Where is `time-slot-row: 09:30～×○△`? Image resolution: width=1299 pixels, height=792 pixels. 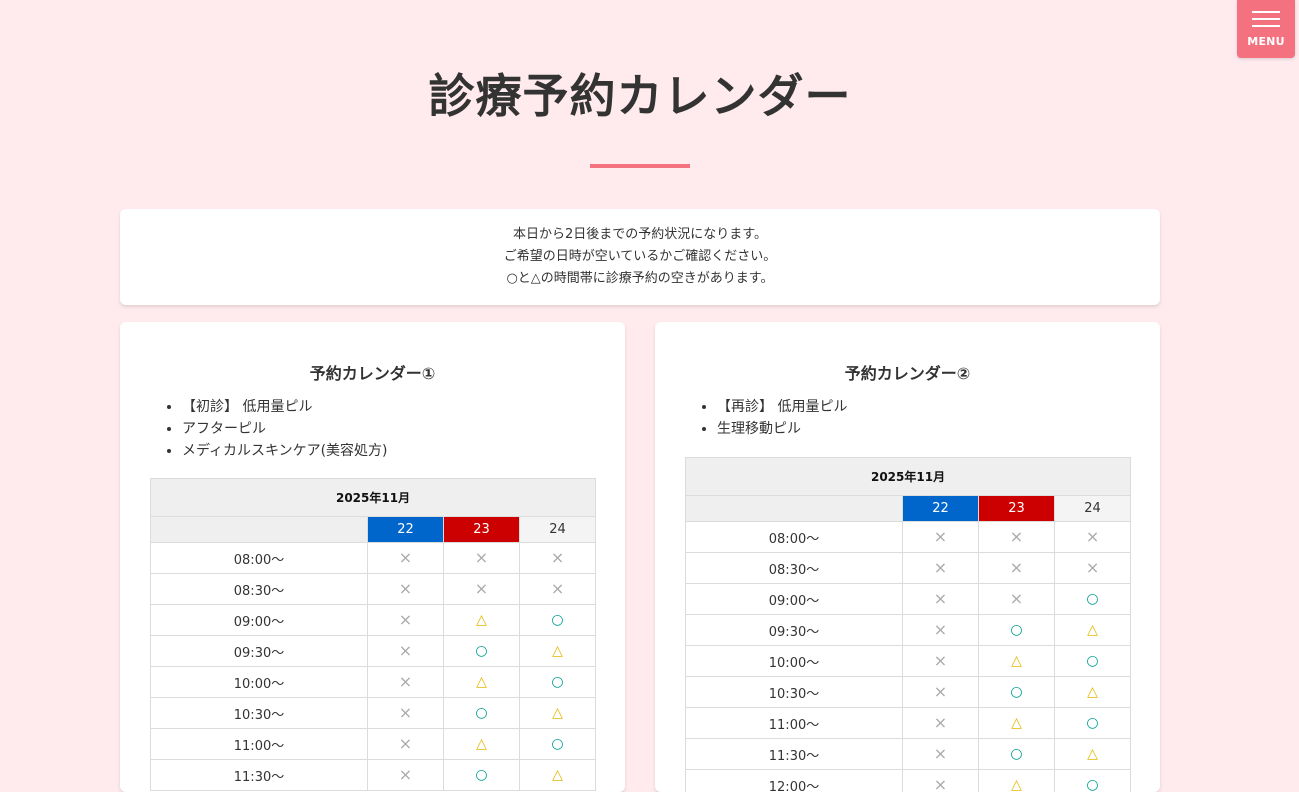
time-slot-row: 09:30～×○△ is located at coordinates (908, 630).